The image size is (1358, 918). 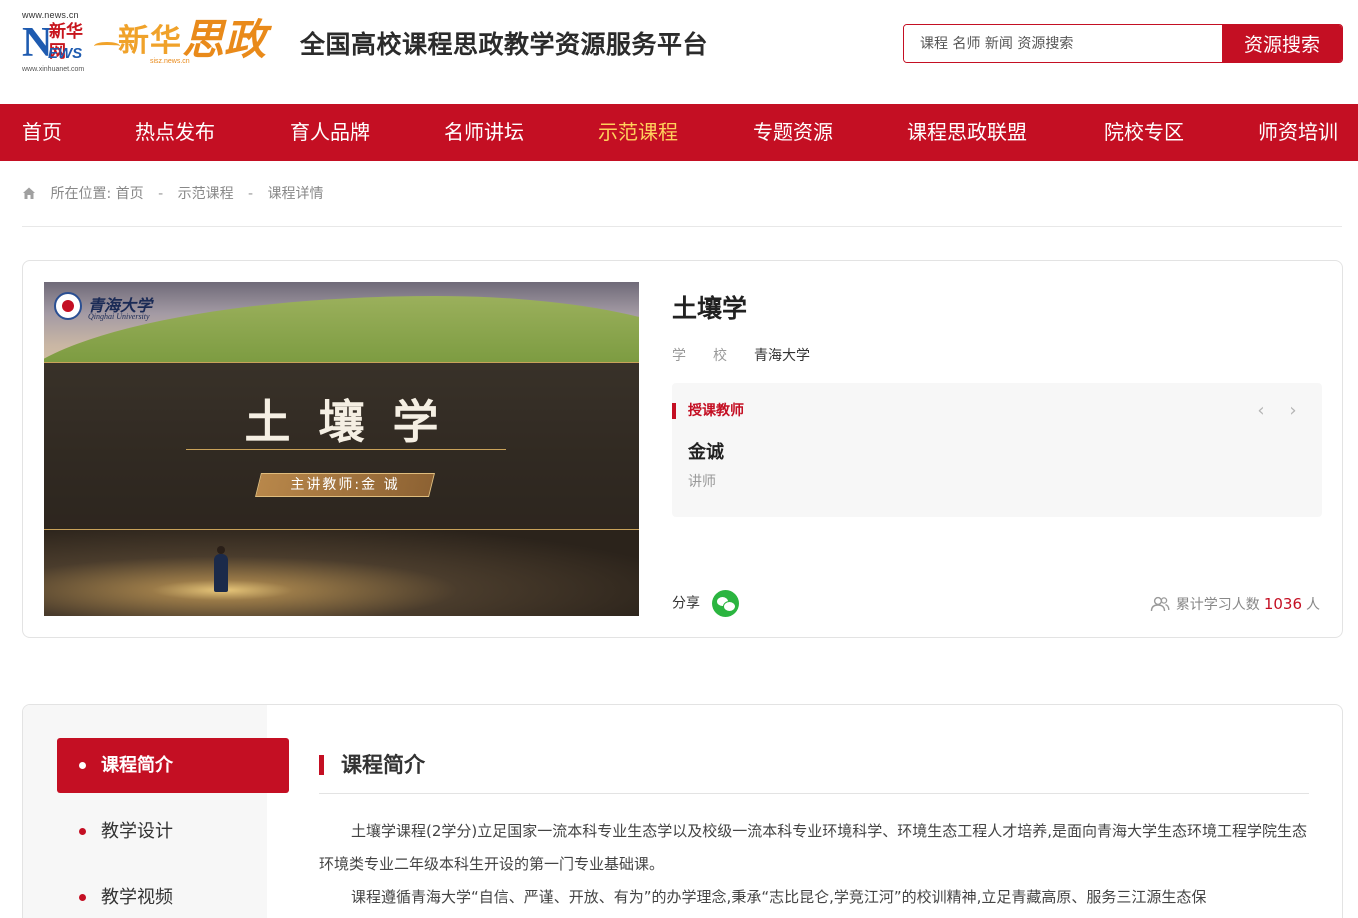 What do you see at coordinates (42, 132) in the screenshot?
I see `nav-item-home: 首页` at bounding box center [42, 132].